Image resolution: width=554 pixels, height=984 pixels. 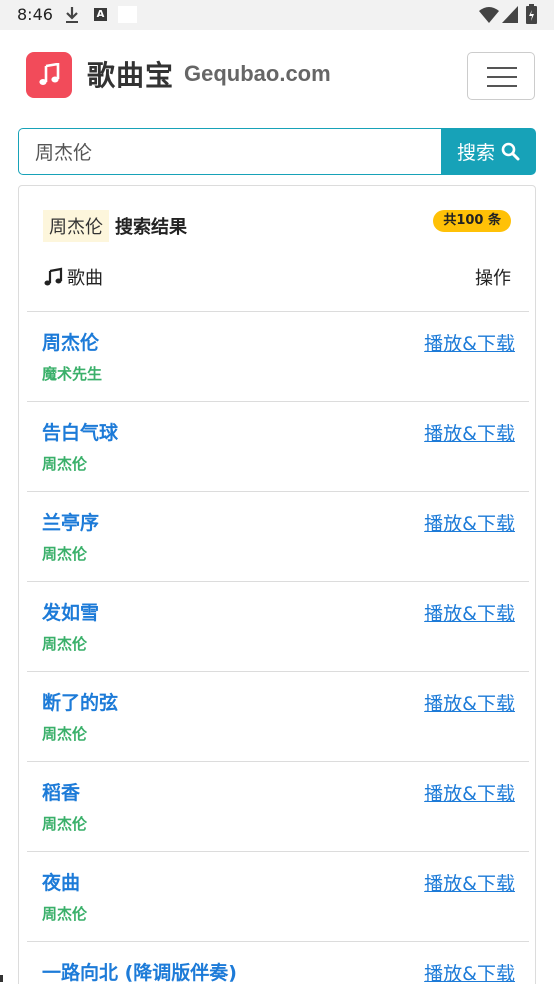 I want to click on search-input, so click(x=230, y=151).